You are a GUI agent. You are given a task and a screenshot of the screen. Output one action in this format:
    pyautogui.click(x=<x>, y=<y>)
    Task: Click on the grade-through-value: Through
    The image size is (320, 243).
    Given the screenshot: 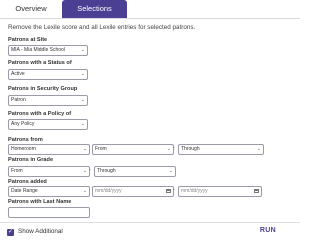 What is the action you would take?
    pyautogui.click(x=106, y=171)
    